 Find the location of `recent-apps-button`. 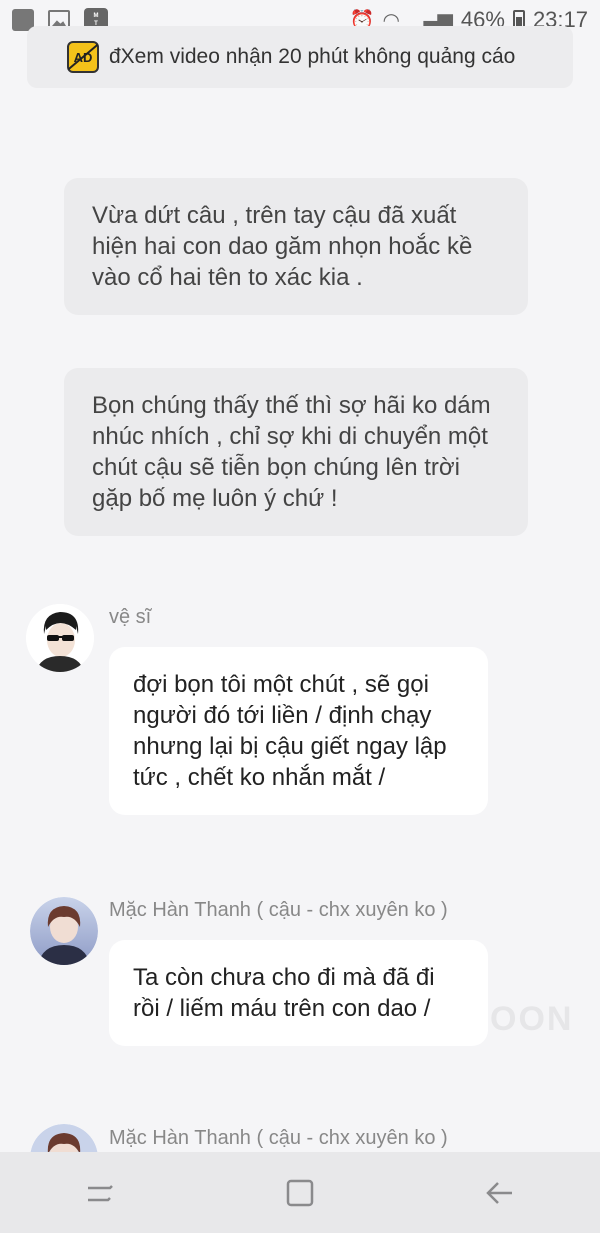

recent-apps-button is located at coordinates (100, 1193).